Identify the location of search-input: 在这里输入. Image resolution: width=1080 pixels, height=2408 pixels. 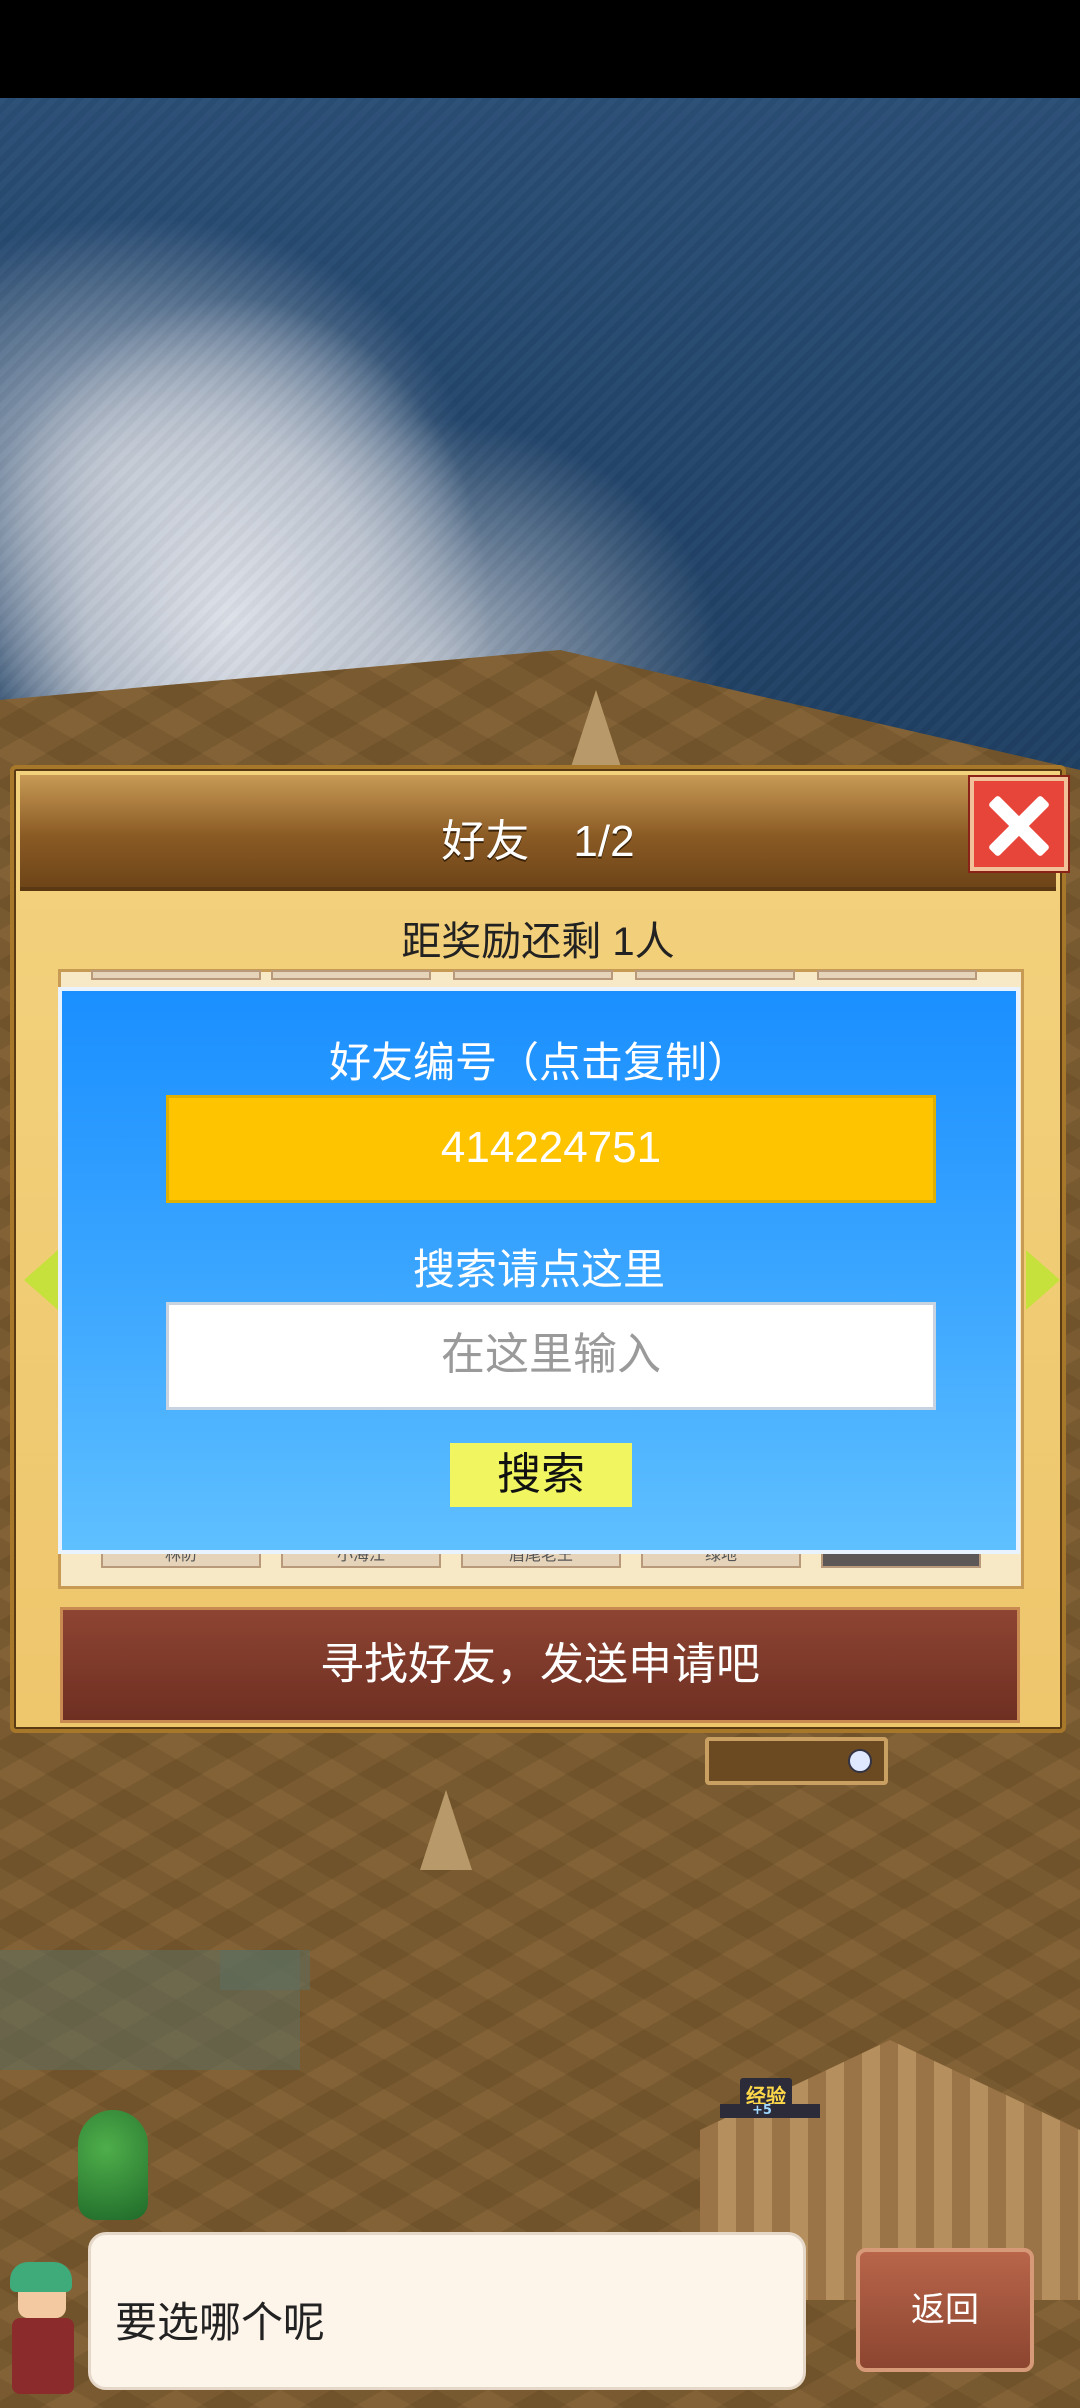
(551, 1356).